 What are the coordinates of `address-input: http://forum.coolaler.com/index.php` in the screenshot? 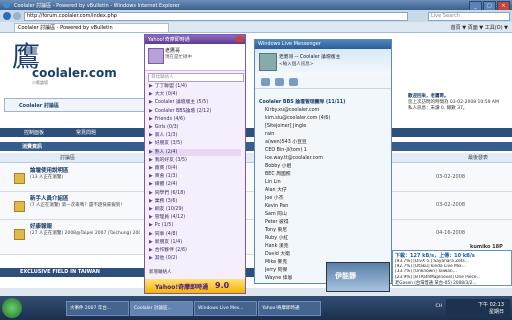 It's located at (216, 16).